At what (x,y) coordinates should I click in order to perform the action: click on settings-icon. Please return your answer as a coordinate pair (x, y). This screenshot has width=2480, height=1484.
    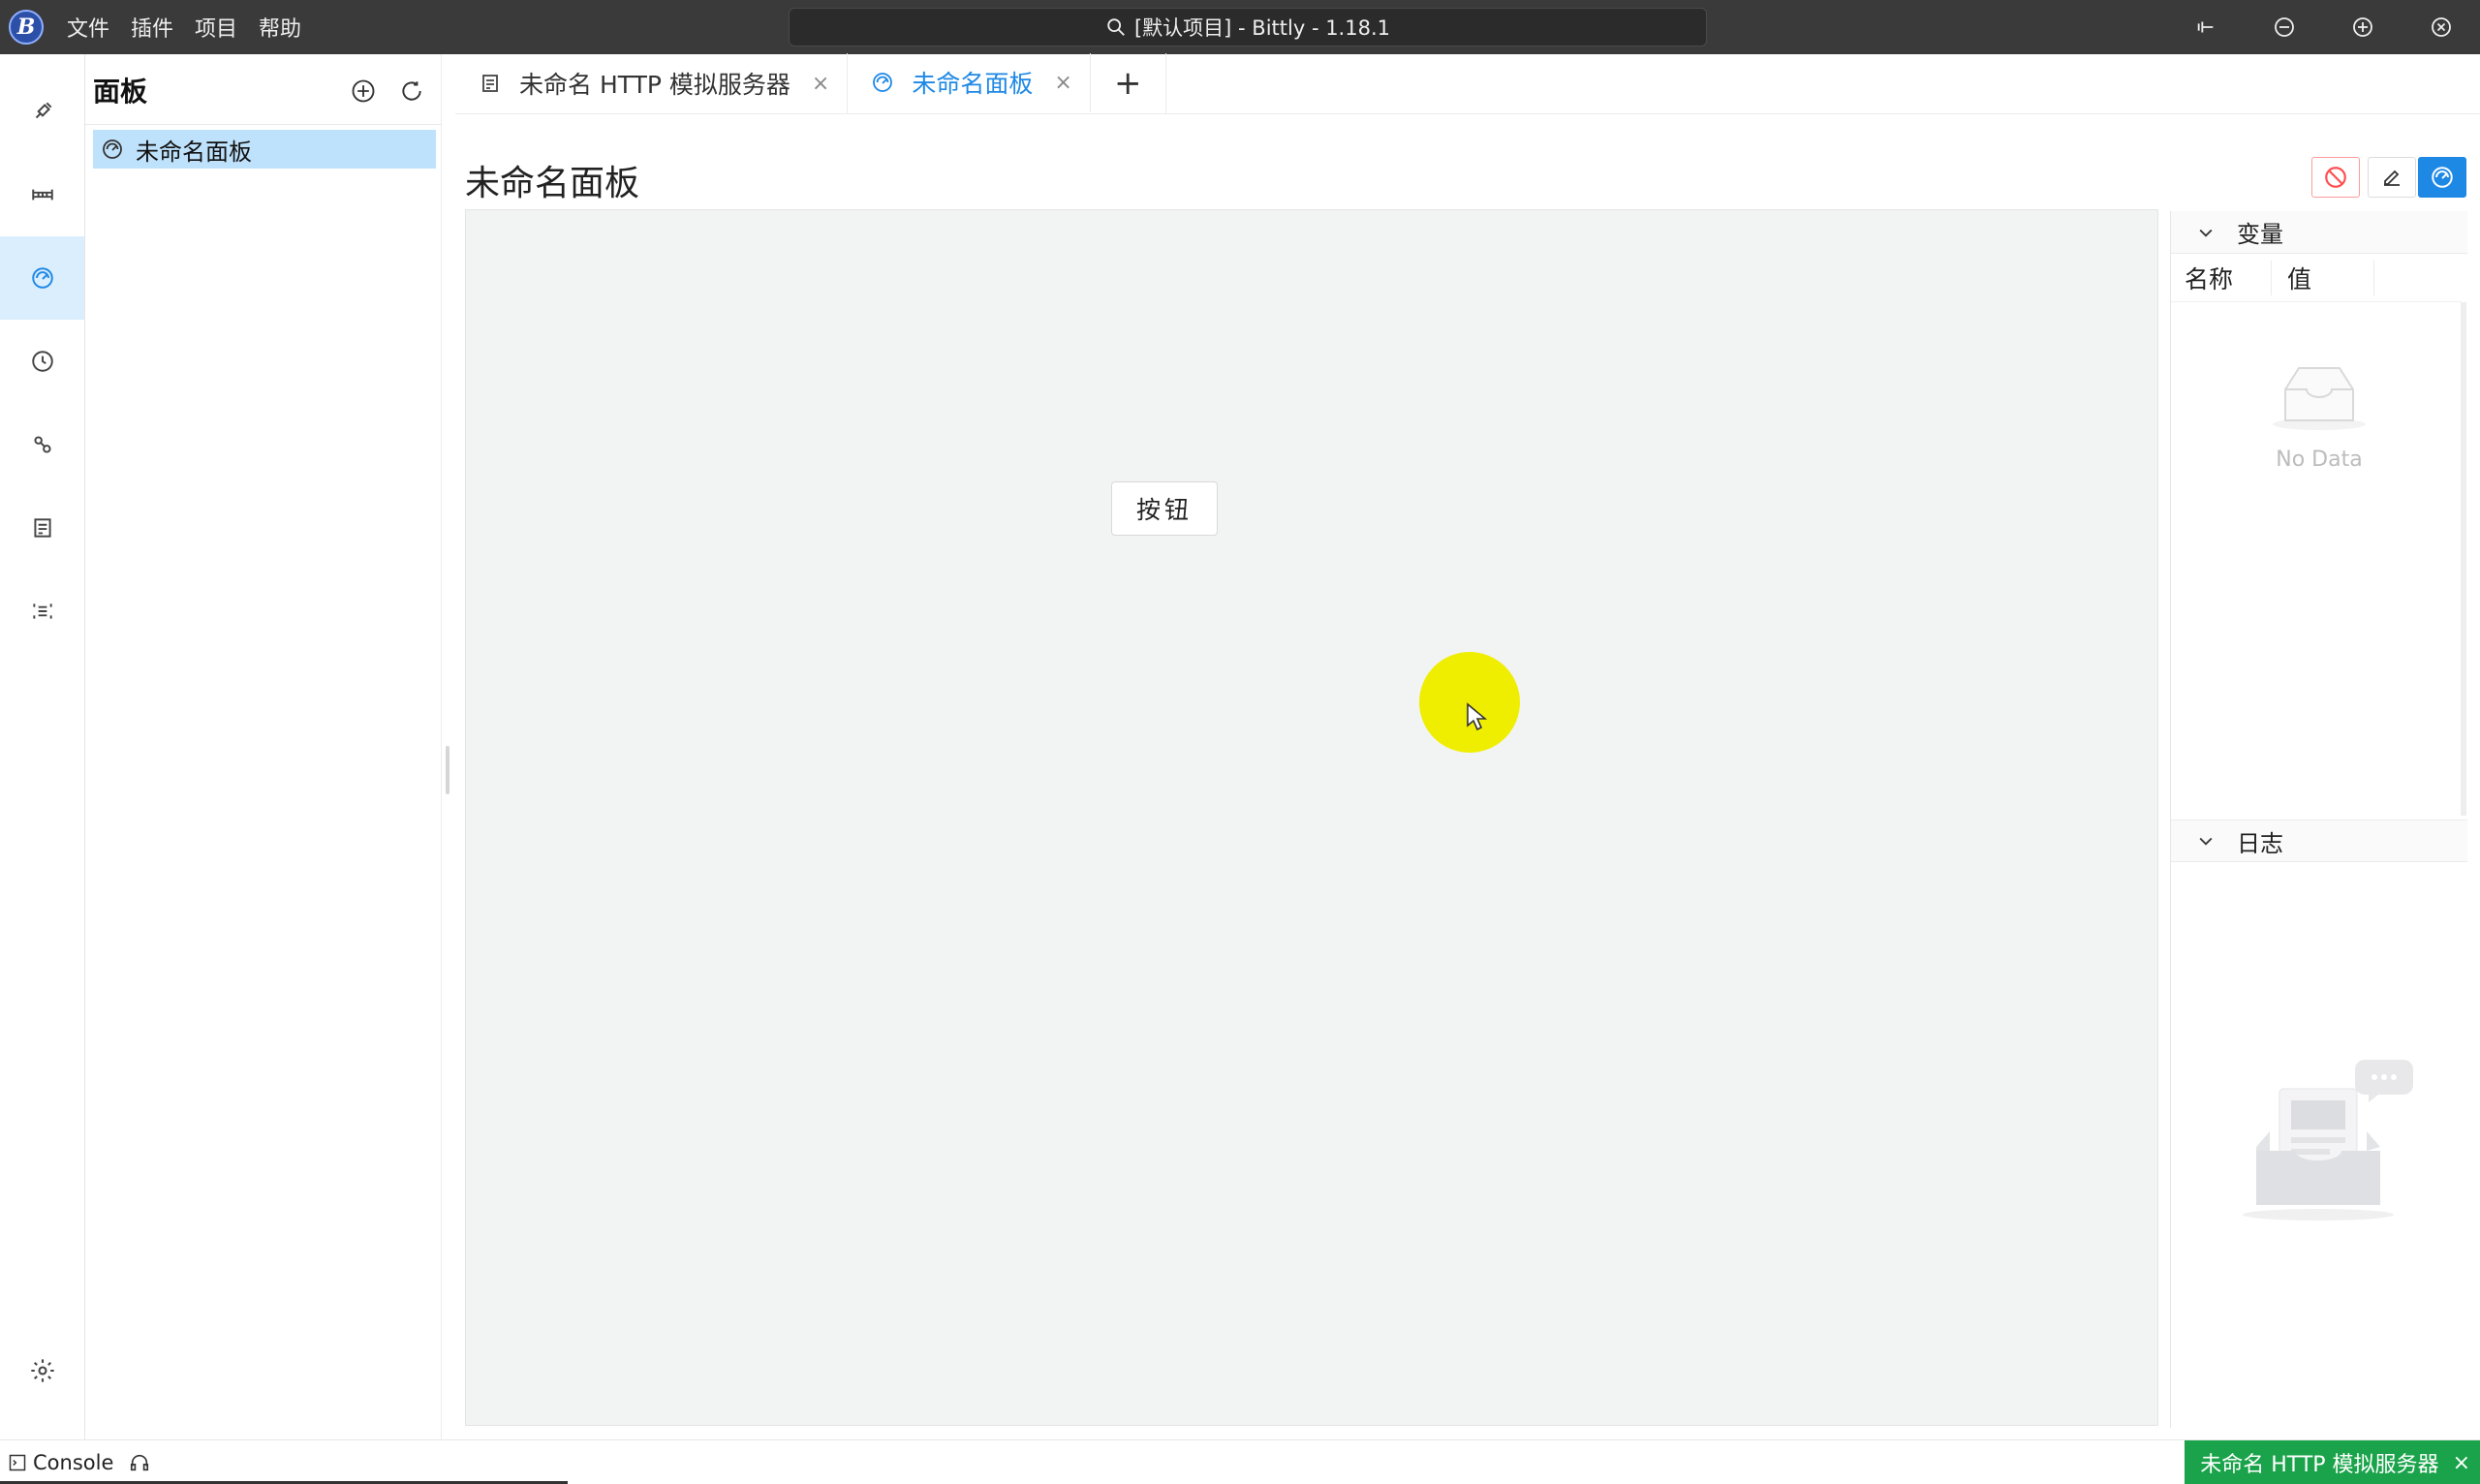
    Looking at the image, I should click on (42, 1370).